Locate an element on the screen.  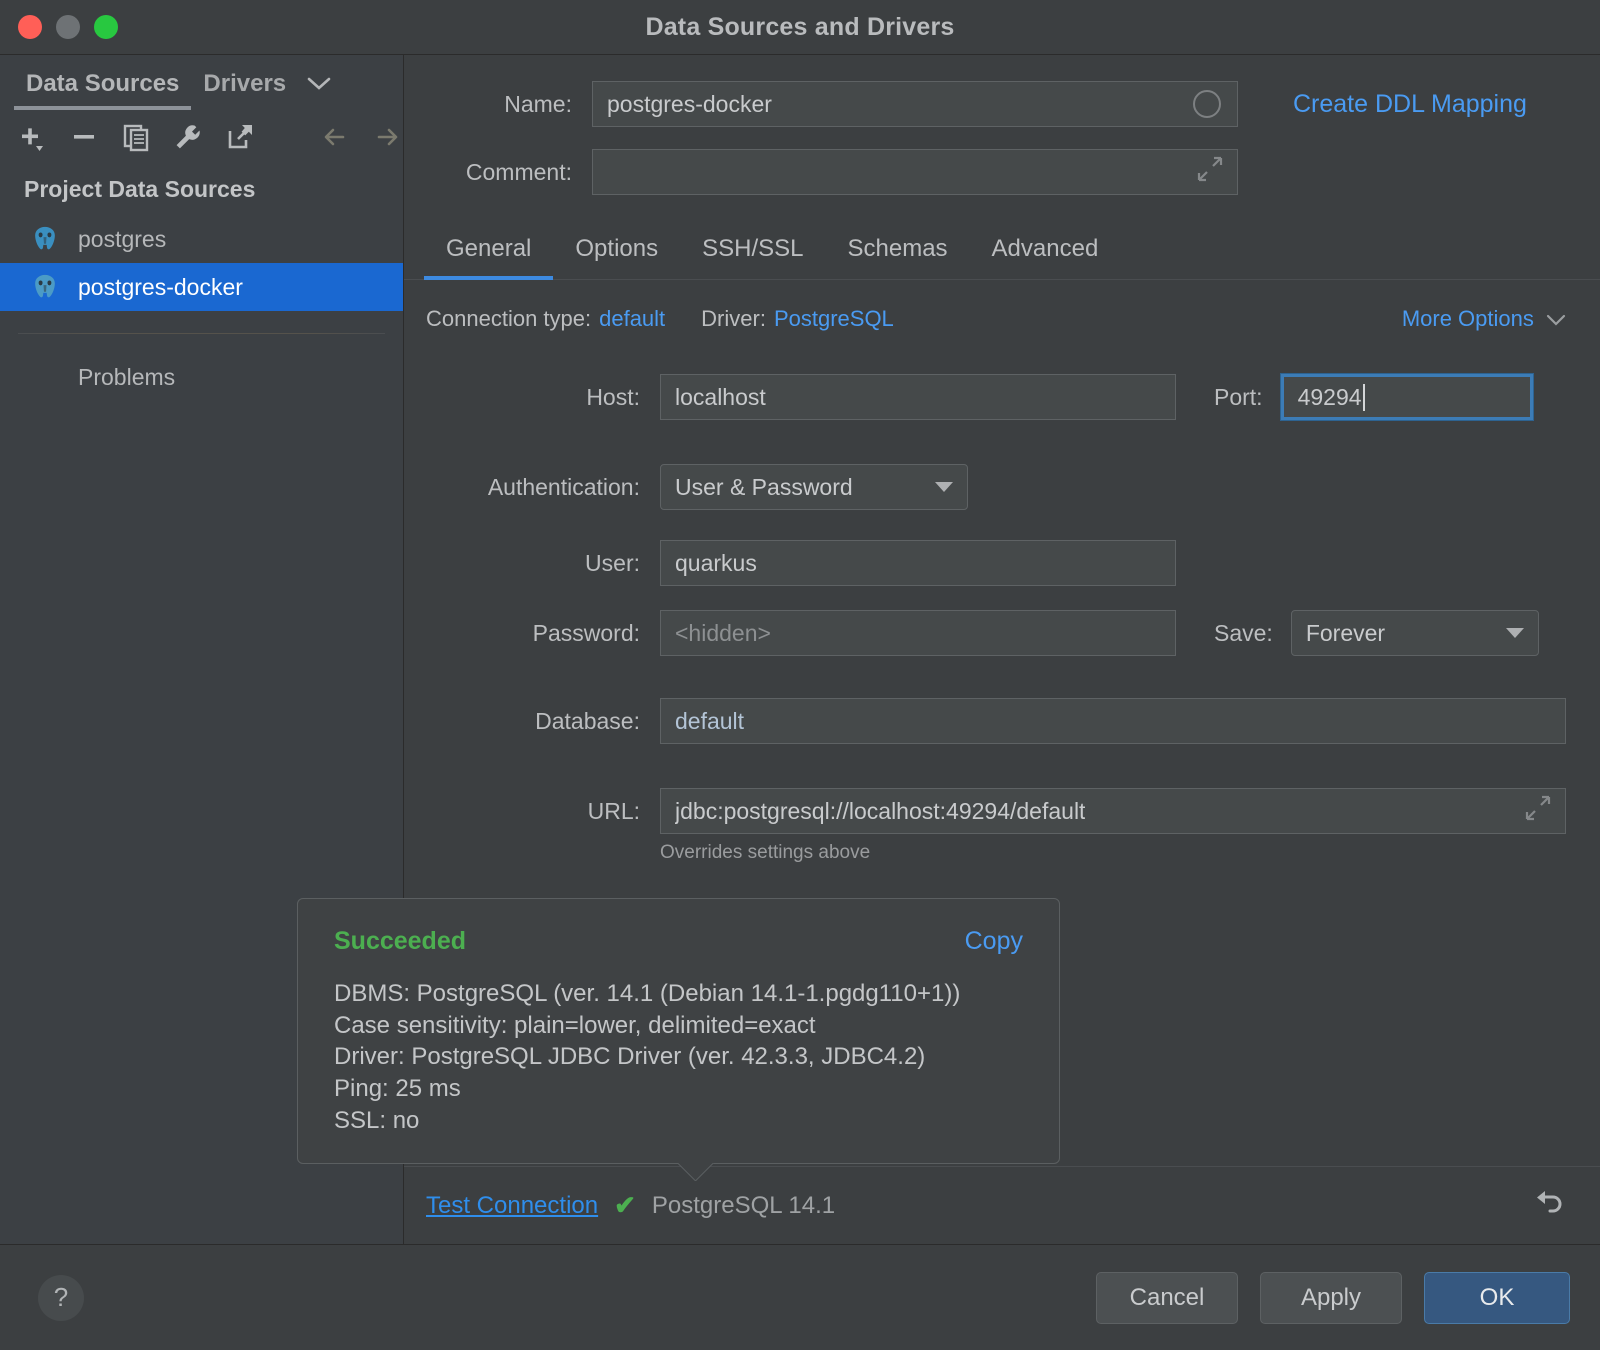
comment-row: Comment: is located at coordinates (992, 172).